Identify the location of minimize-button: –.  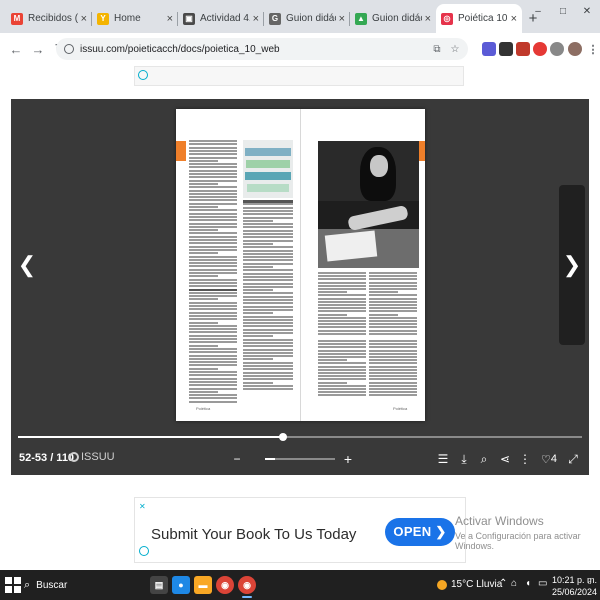
(538, 11).